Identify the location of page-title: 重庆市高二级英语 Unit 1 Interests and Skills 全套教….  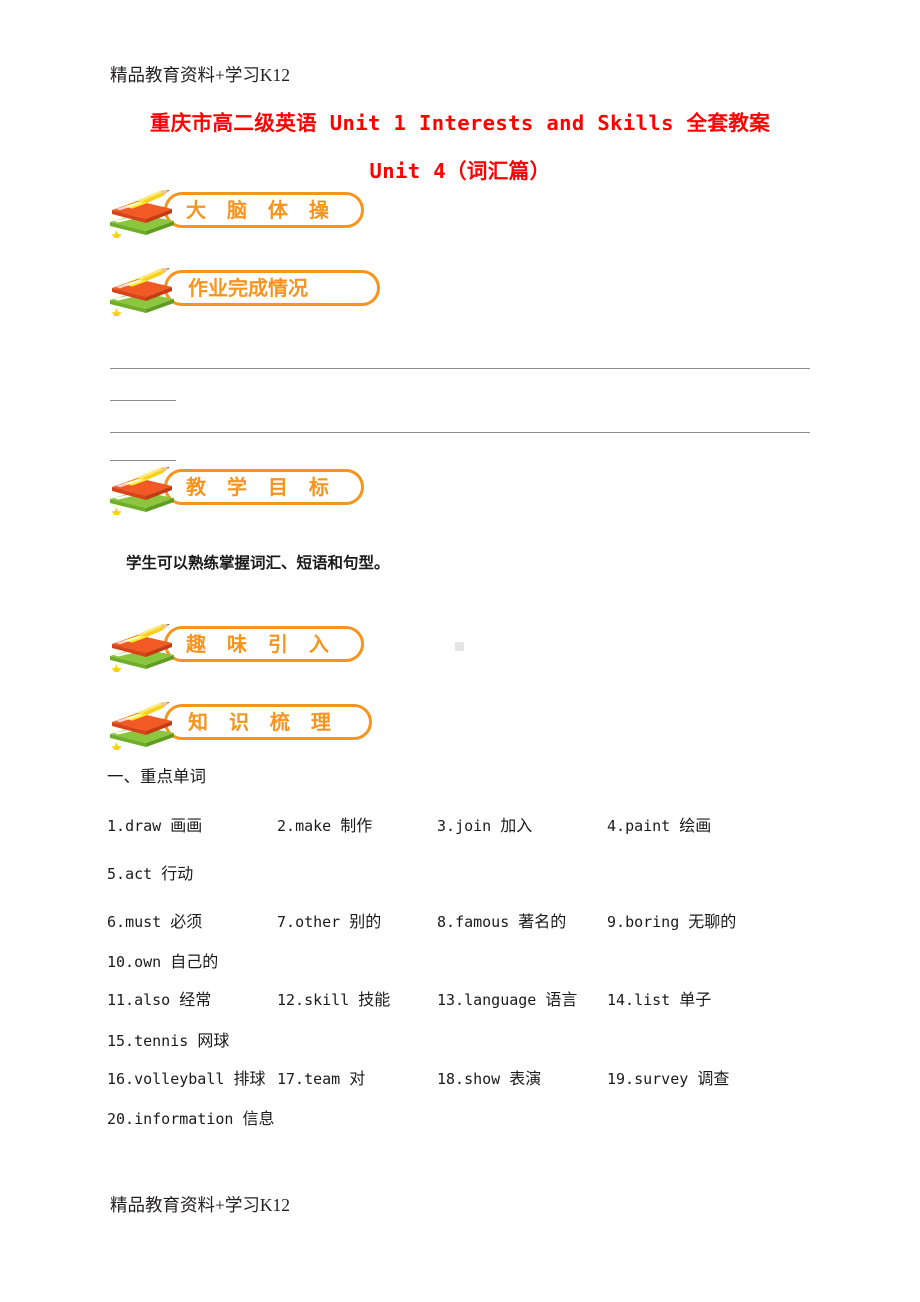
(460, 147).